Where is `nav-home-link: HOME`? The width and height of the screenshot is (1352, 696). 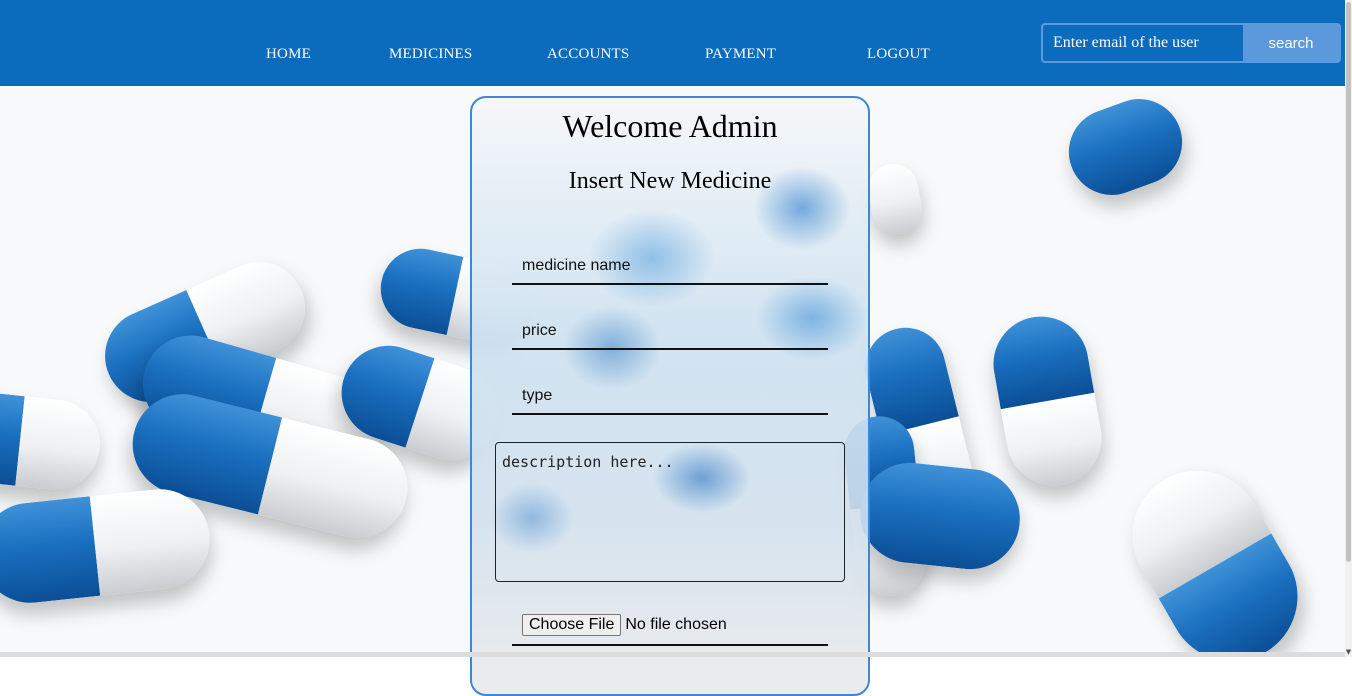
nav-home-link: HOME is located at coordinates (288, 54).